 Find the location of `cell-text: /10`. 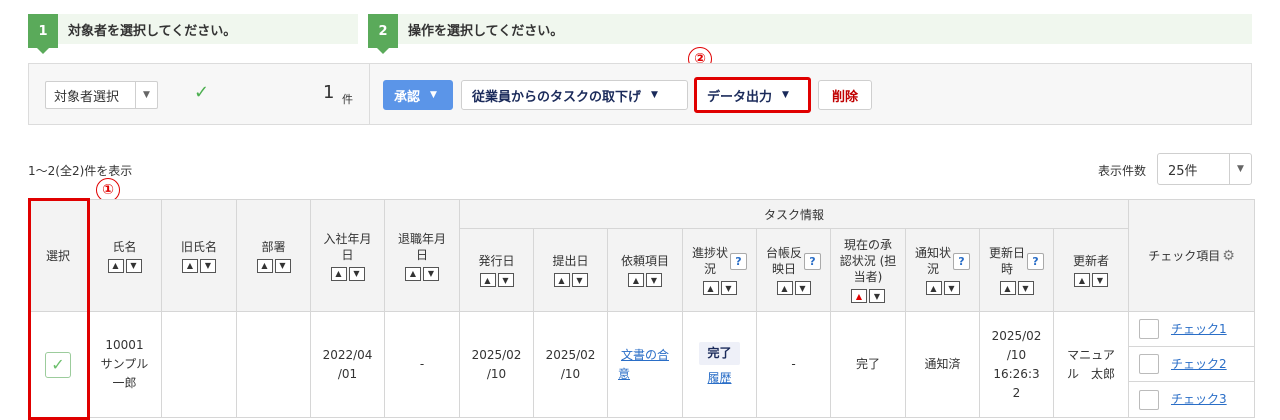

cell-text: /10 is located at coordinates (496, 373).